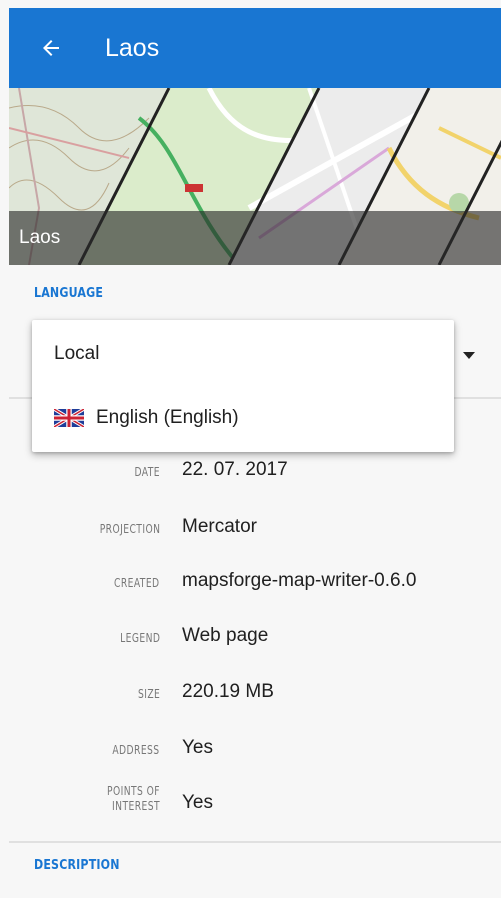 The image size is (501, 898). What do you see at coordinates (225, 636) in the screenshot?
I see `legend-link: Web page` at bounding box center [225, 636].